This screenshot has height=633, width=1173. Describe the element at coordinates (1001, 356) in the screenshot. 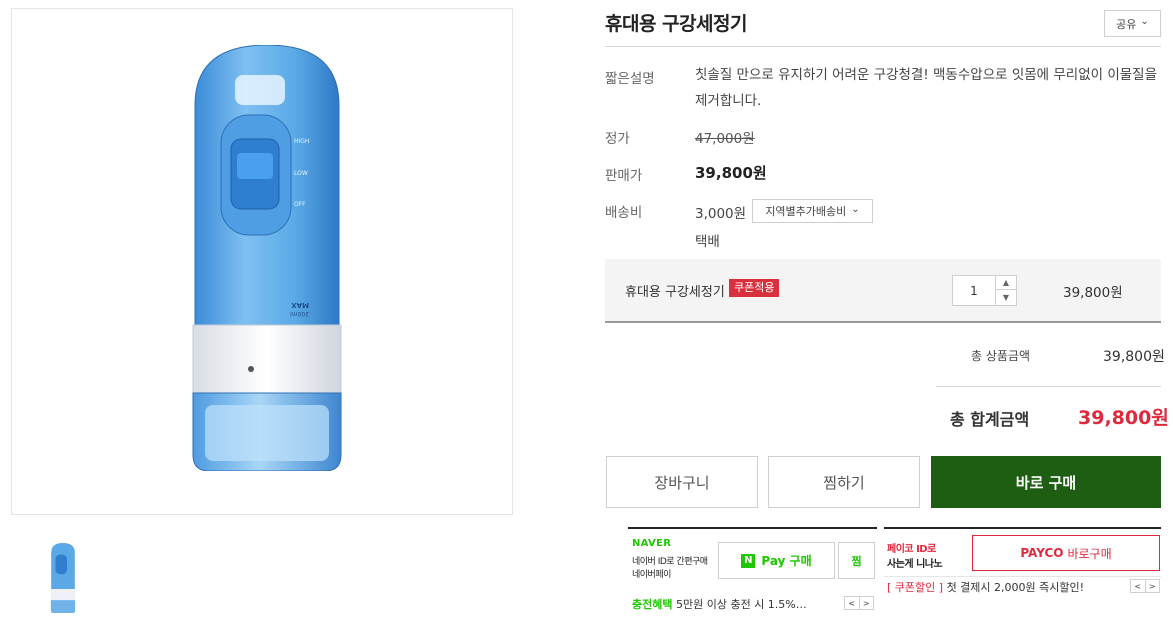

I see `subtotal-label: 총 상품금액` at that location.